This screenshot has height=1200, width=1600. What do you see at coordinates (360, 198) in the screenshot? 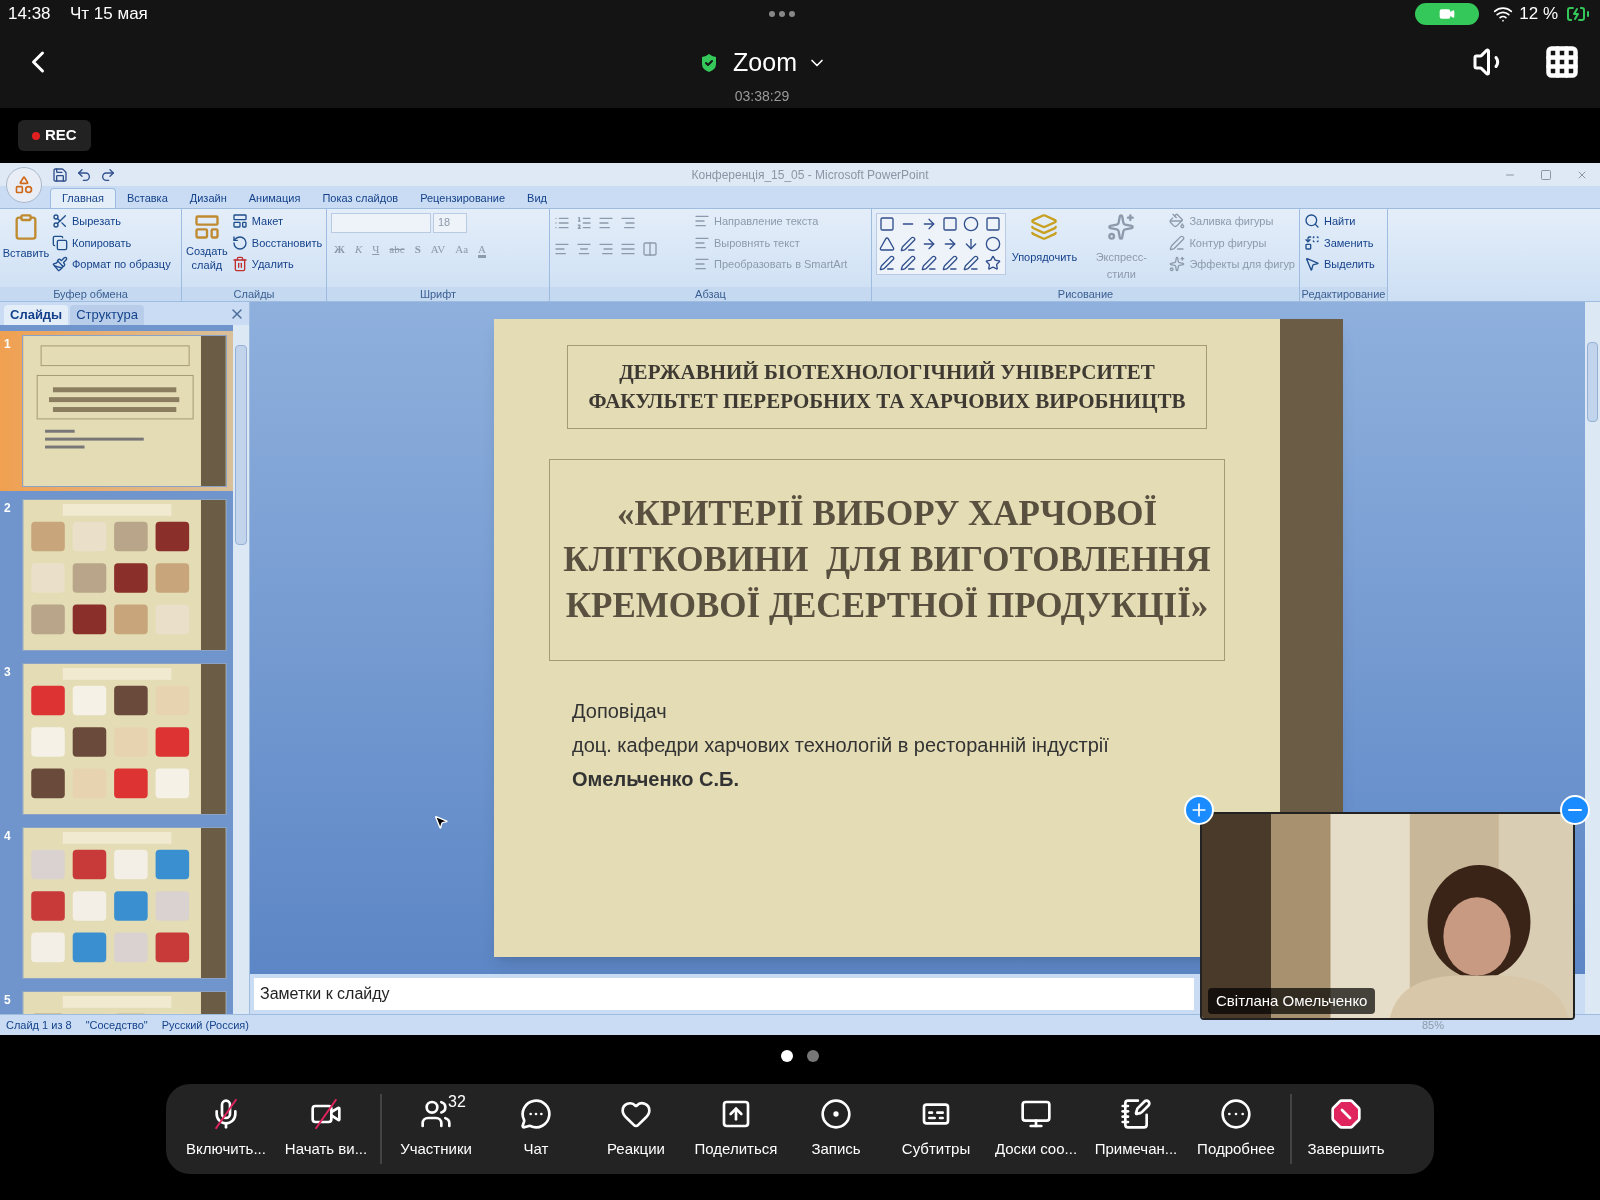
I see `ribbon-tab: Показ слайдов` at bounding box center [360, 198].